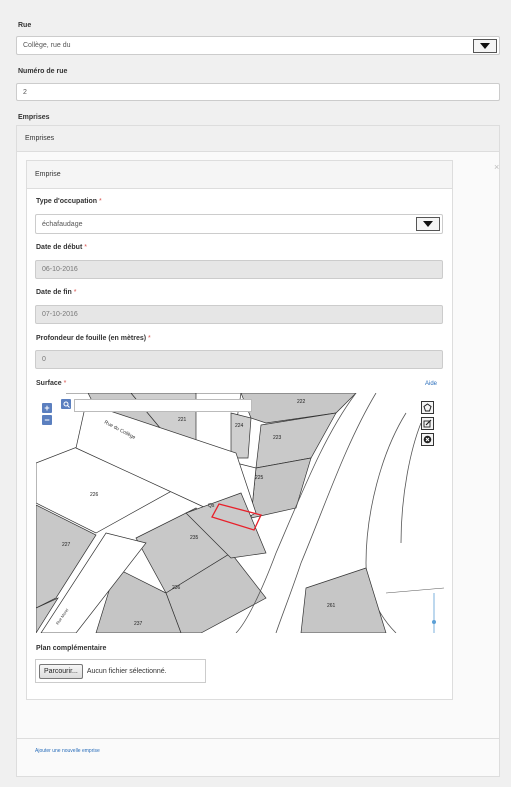 This screenshot has height=787, width=511. I want to click on parcel-label-261: 261, so click(331, 606).